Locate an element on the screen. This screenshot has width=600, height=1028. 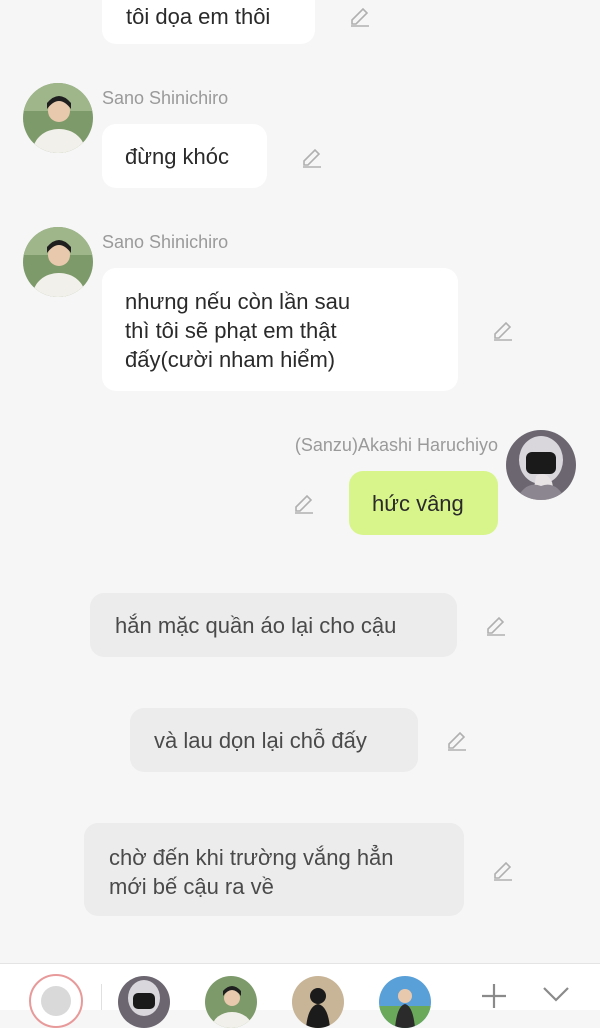
message-bubble-me: hức vâng is located at coordinates (423, 503).